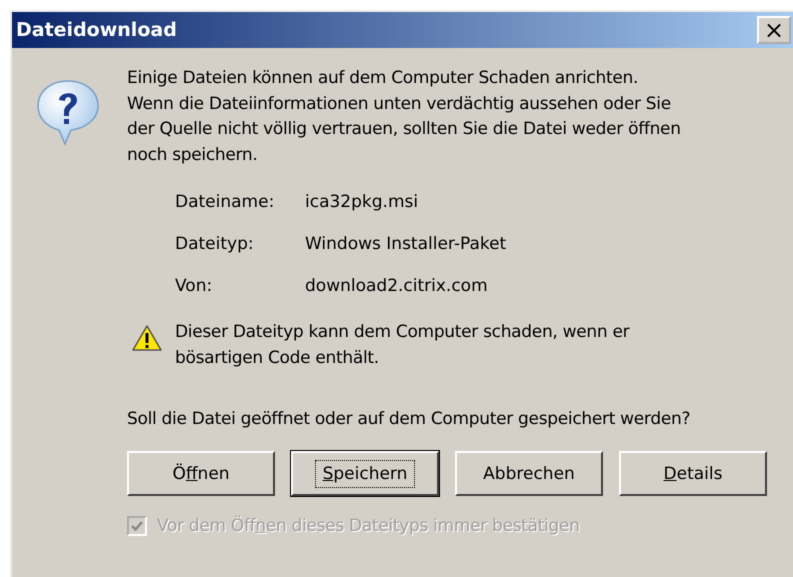 This screenshot has height=577, width=793. Describe the element at coordinates (365, 473) in the screenshot. I see `dialog-button: Speichern` at that location.